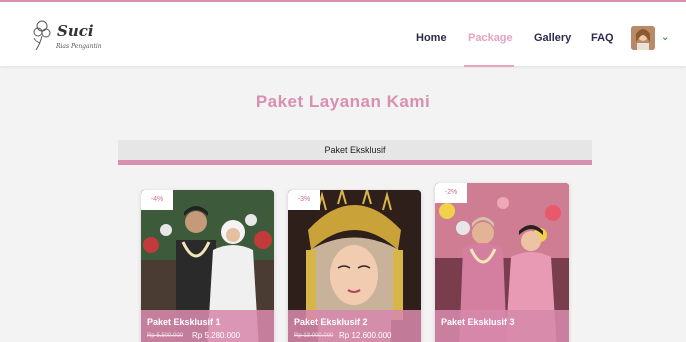 The height and width of the screenshot is (342, 686). What do you see at coordinates (602, 38) in the screenshot?
I see `nav-faq: FAQ` at bounding box center [602, 38].